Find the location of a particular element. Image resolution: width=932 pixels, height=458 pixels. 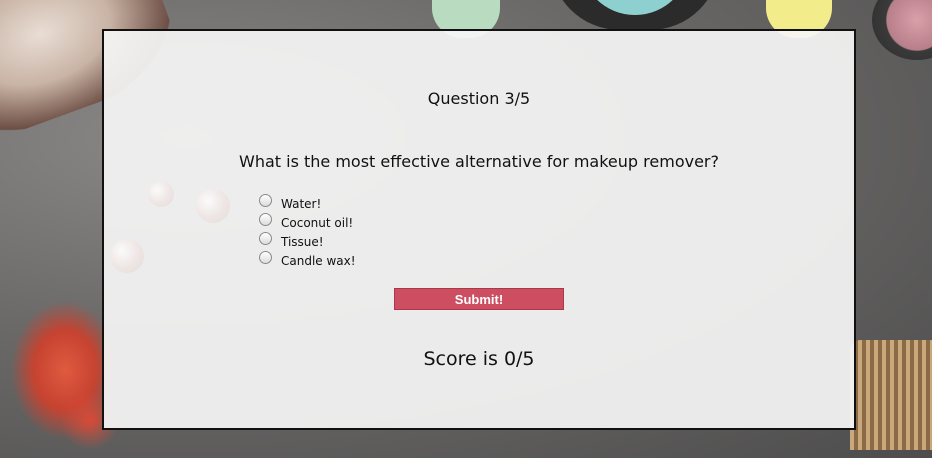

submit-button: Submit! is located at coordinates (479, 299).